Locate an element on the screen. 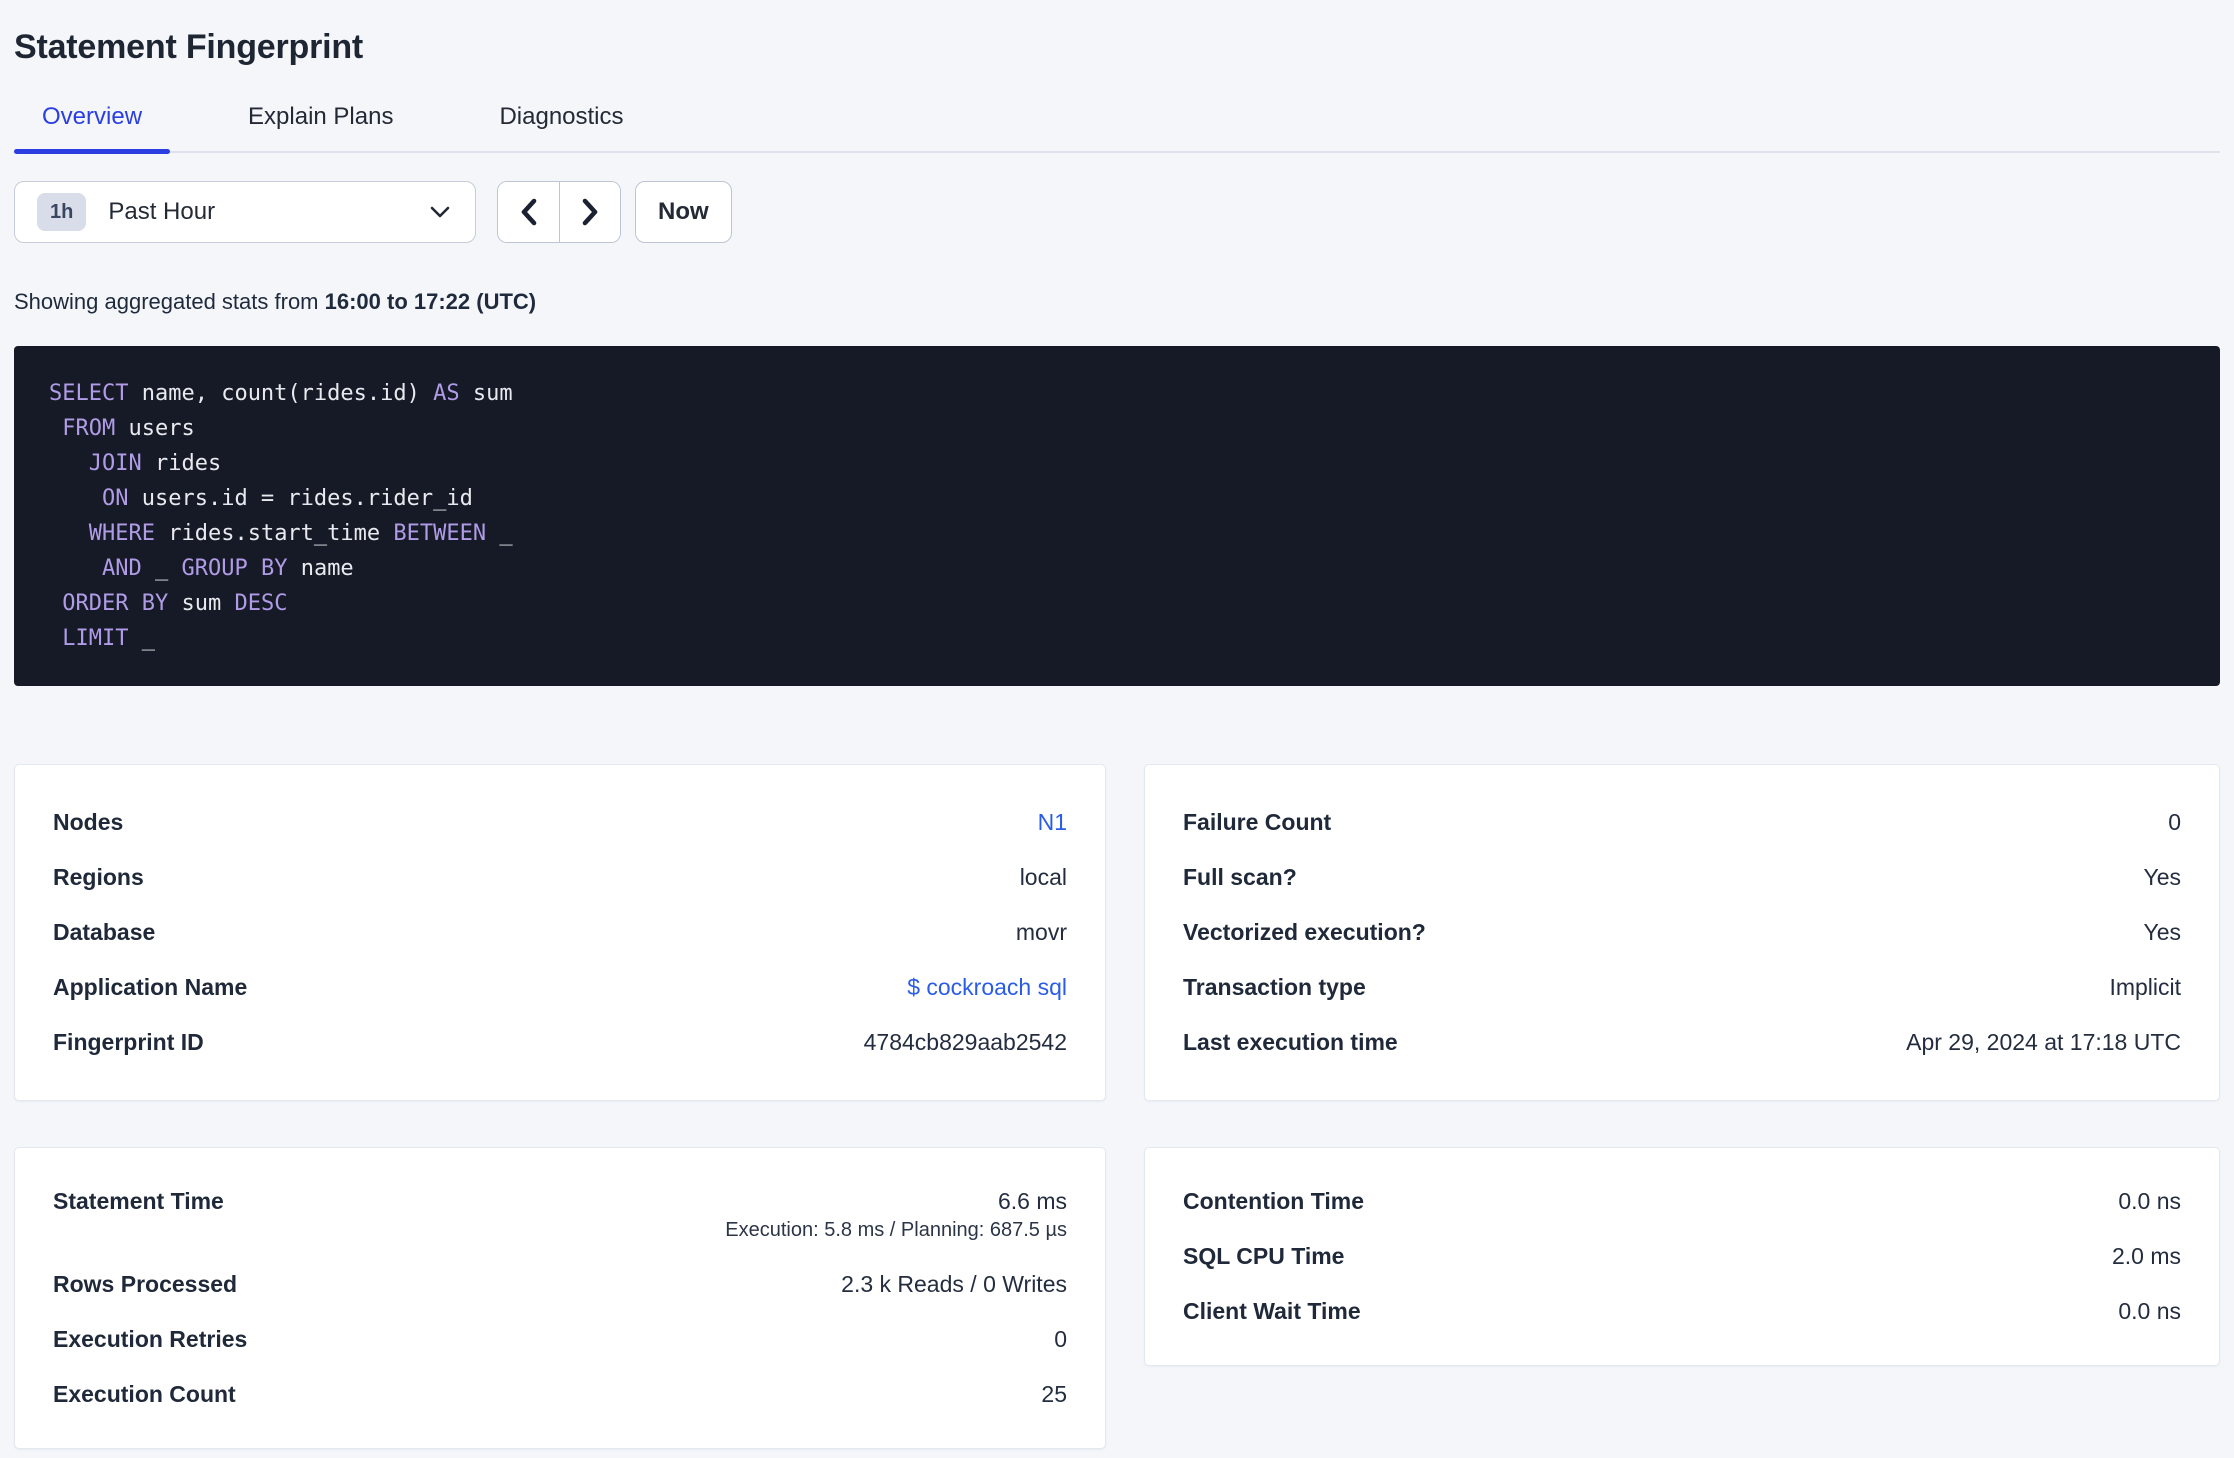 The height and width of the screenshot is (1458, 2234). stat-value-link: N1 is located at coordinates (1052, 822).